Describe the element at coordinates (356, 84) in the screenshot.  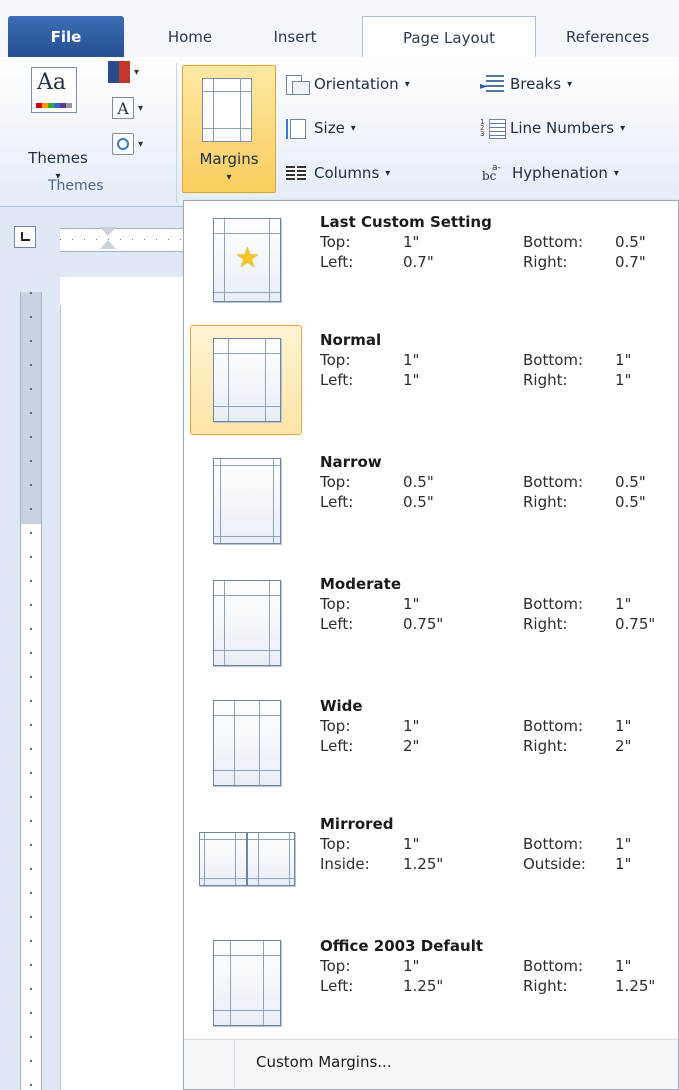
I see `orientation-label: Orientation` at that location.